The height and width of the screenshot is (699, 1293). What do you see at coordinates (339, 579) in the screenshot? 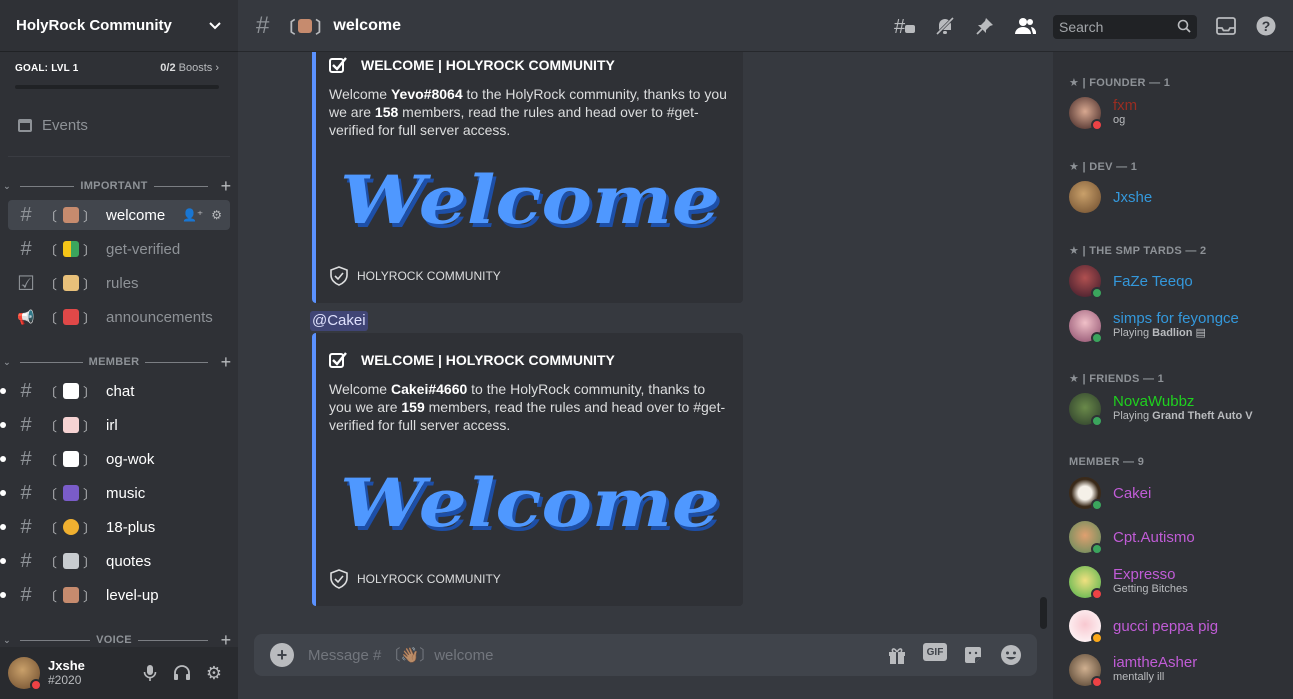
I see `shield-icon` at bounding box center [339, 579].